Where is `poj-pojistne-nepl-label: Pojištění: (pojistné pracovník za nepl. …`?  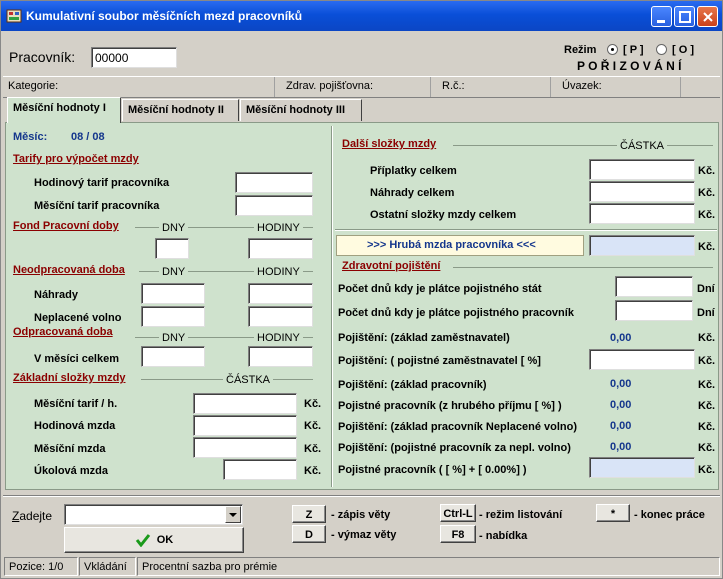 poj-pojistne-nepl-label: Pojištění: (pojistné pracovník za nepl. … is located at coordinates (454, 448).